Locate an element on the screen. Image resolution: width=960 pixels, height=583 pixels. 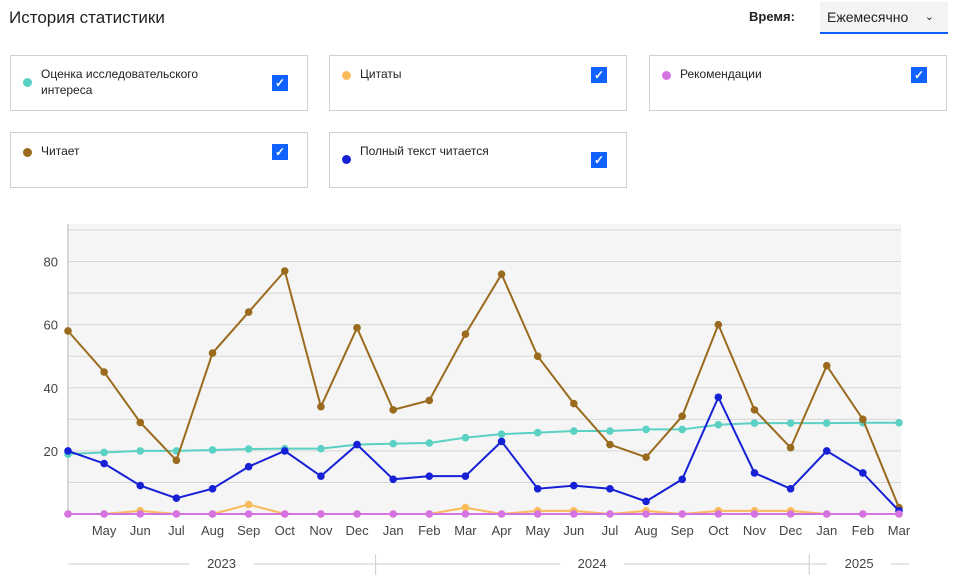
y-tick-label: 40 is located at coordinates (51, 388).